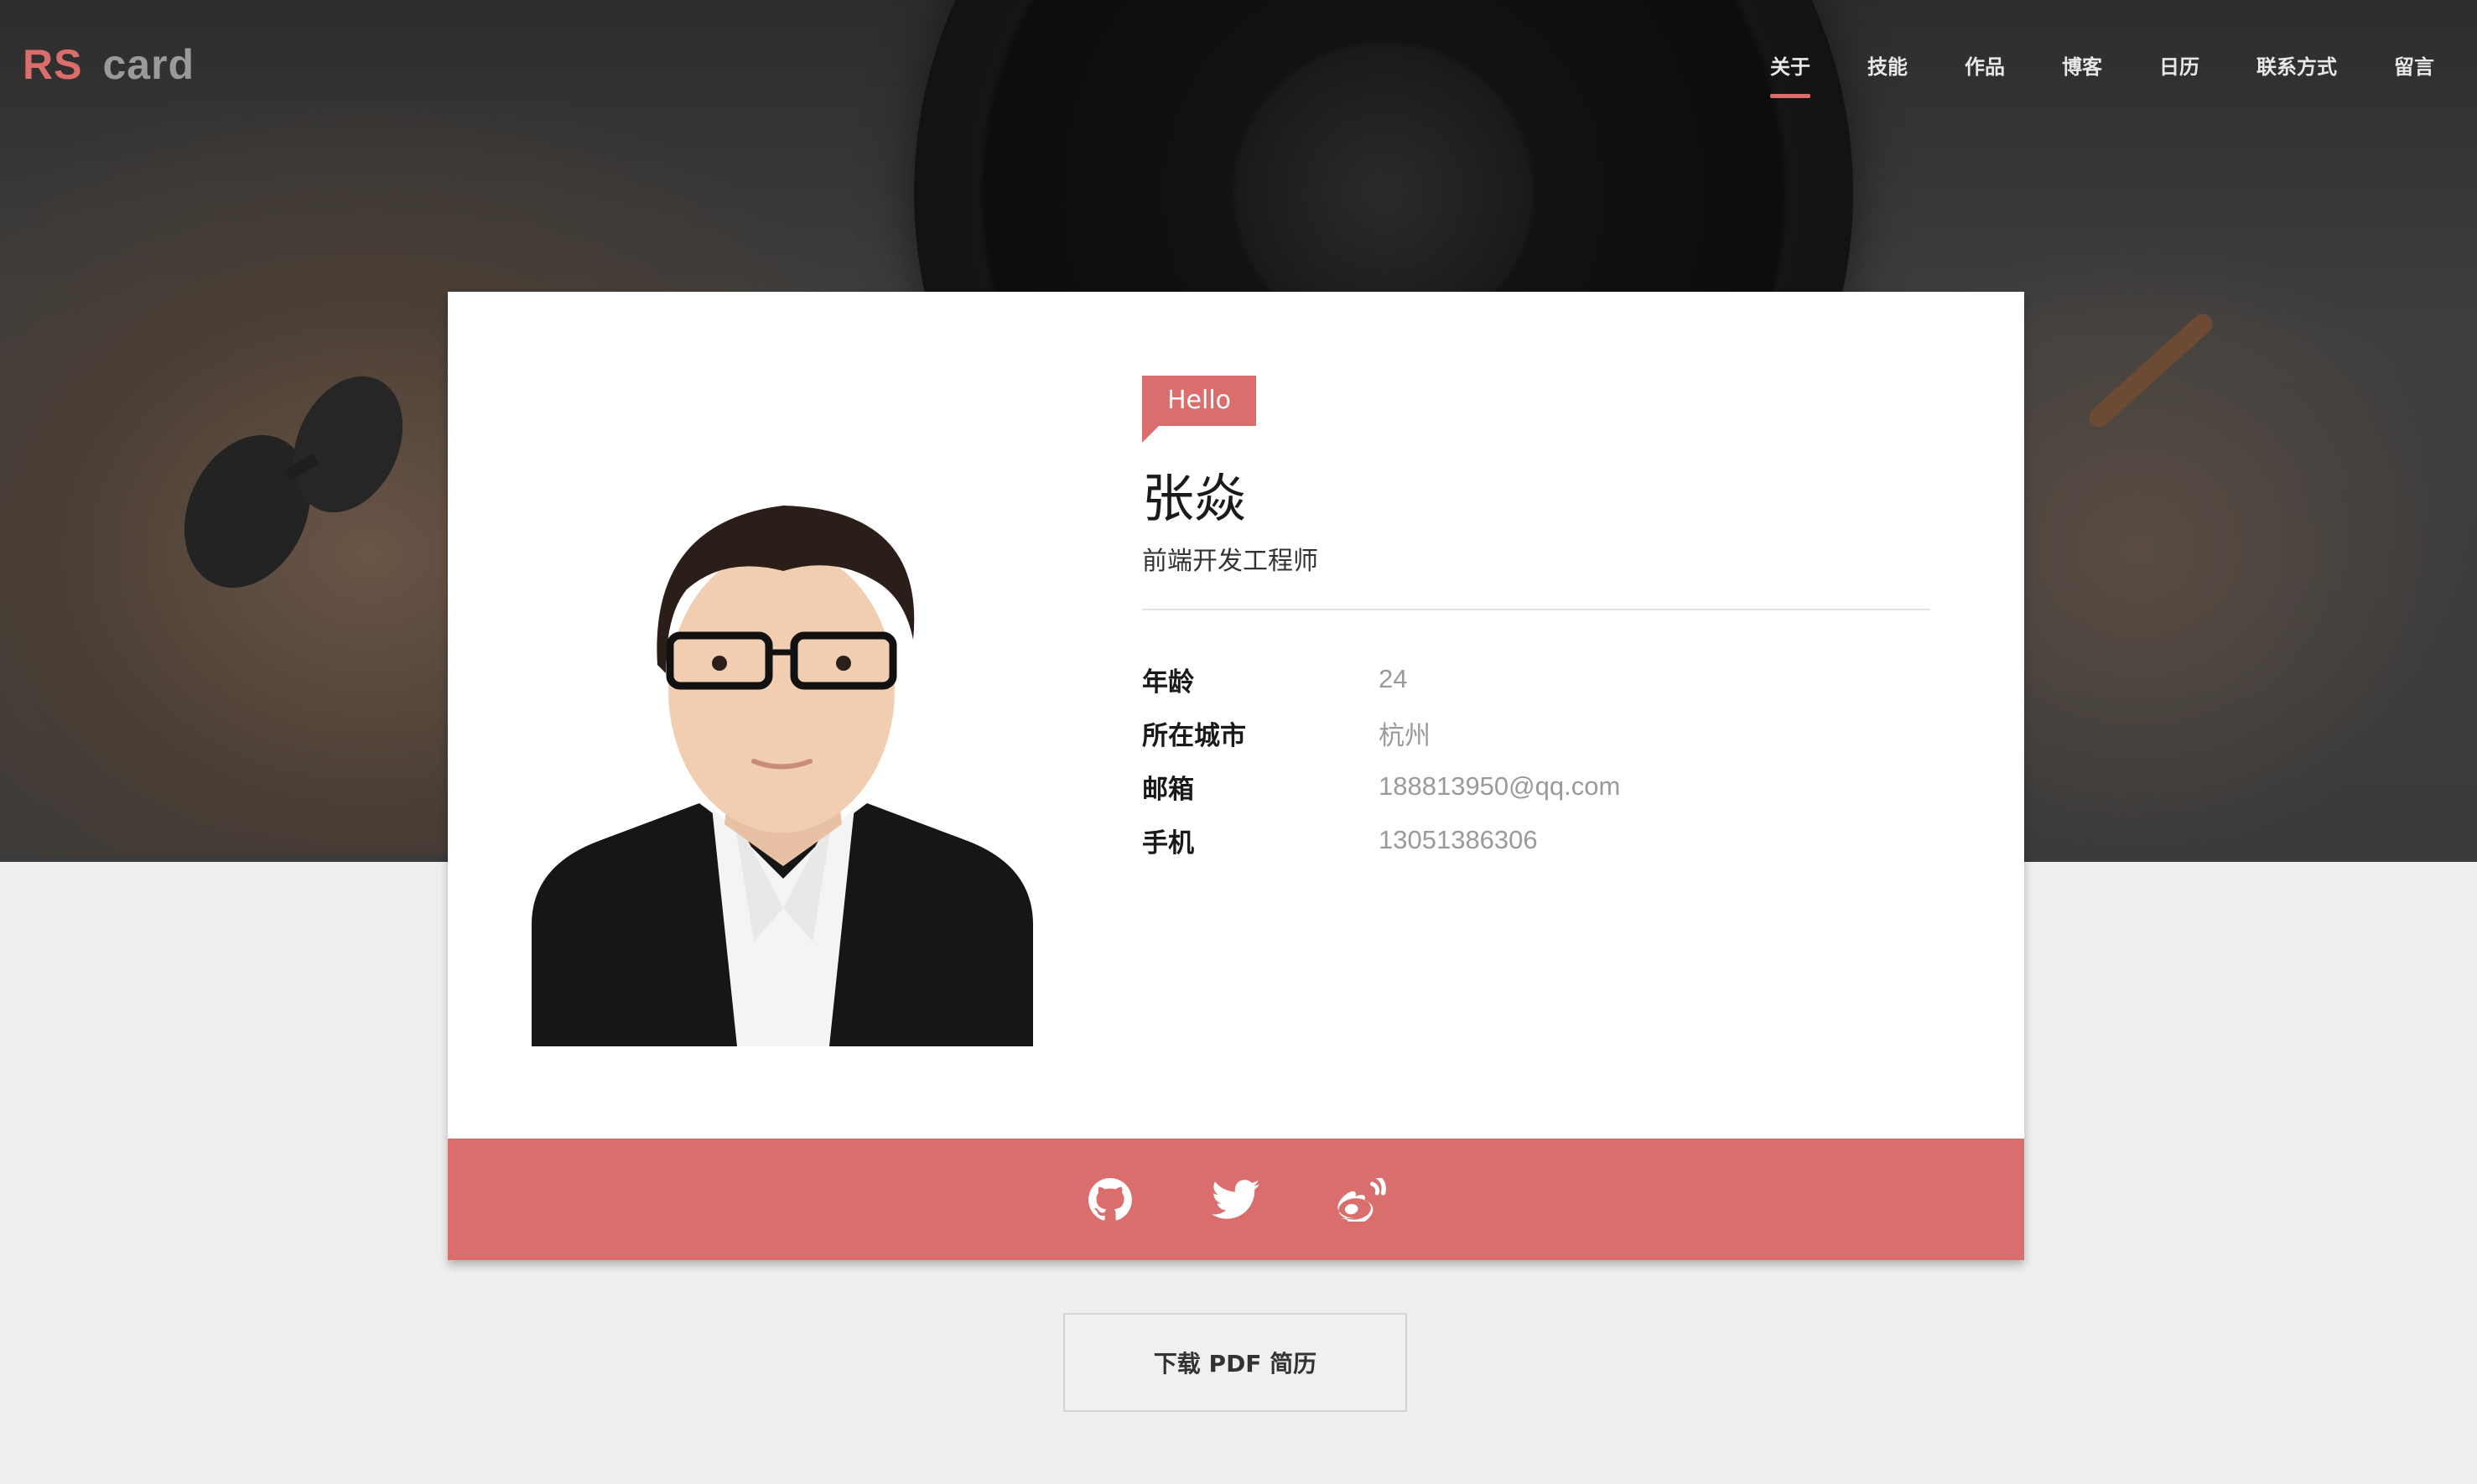 The width and height of the screenshot is (2477, 1484). What do you see at coordinates (1499, 786) in the screenshot?
I see `detail-value: 188813950@qq.com` at bounding box center [1499, 786].